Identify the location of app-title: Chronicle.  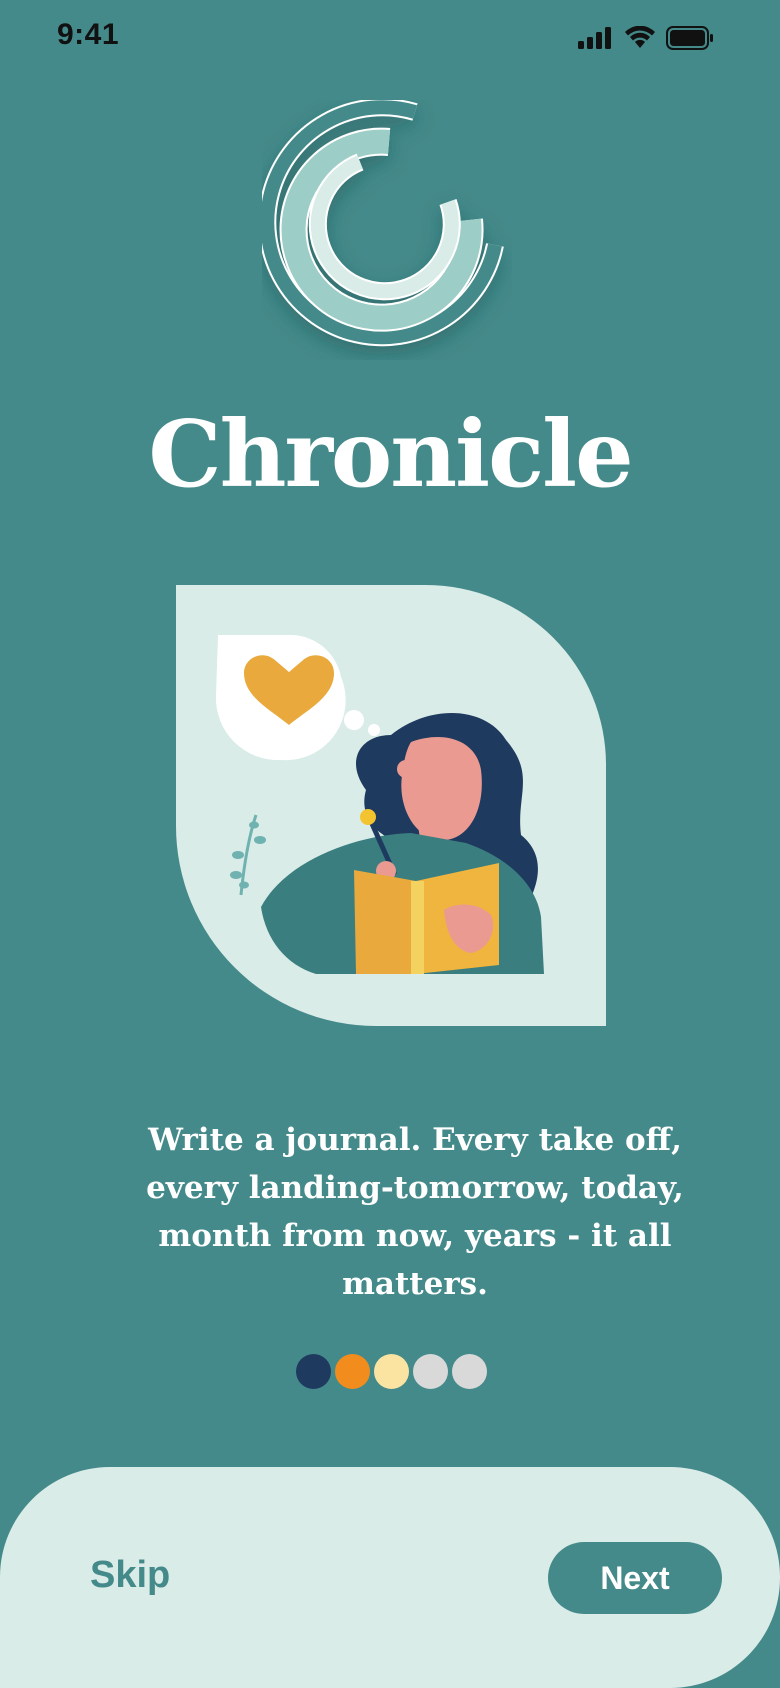
(390, 454).